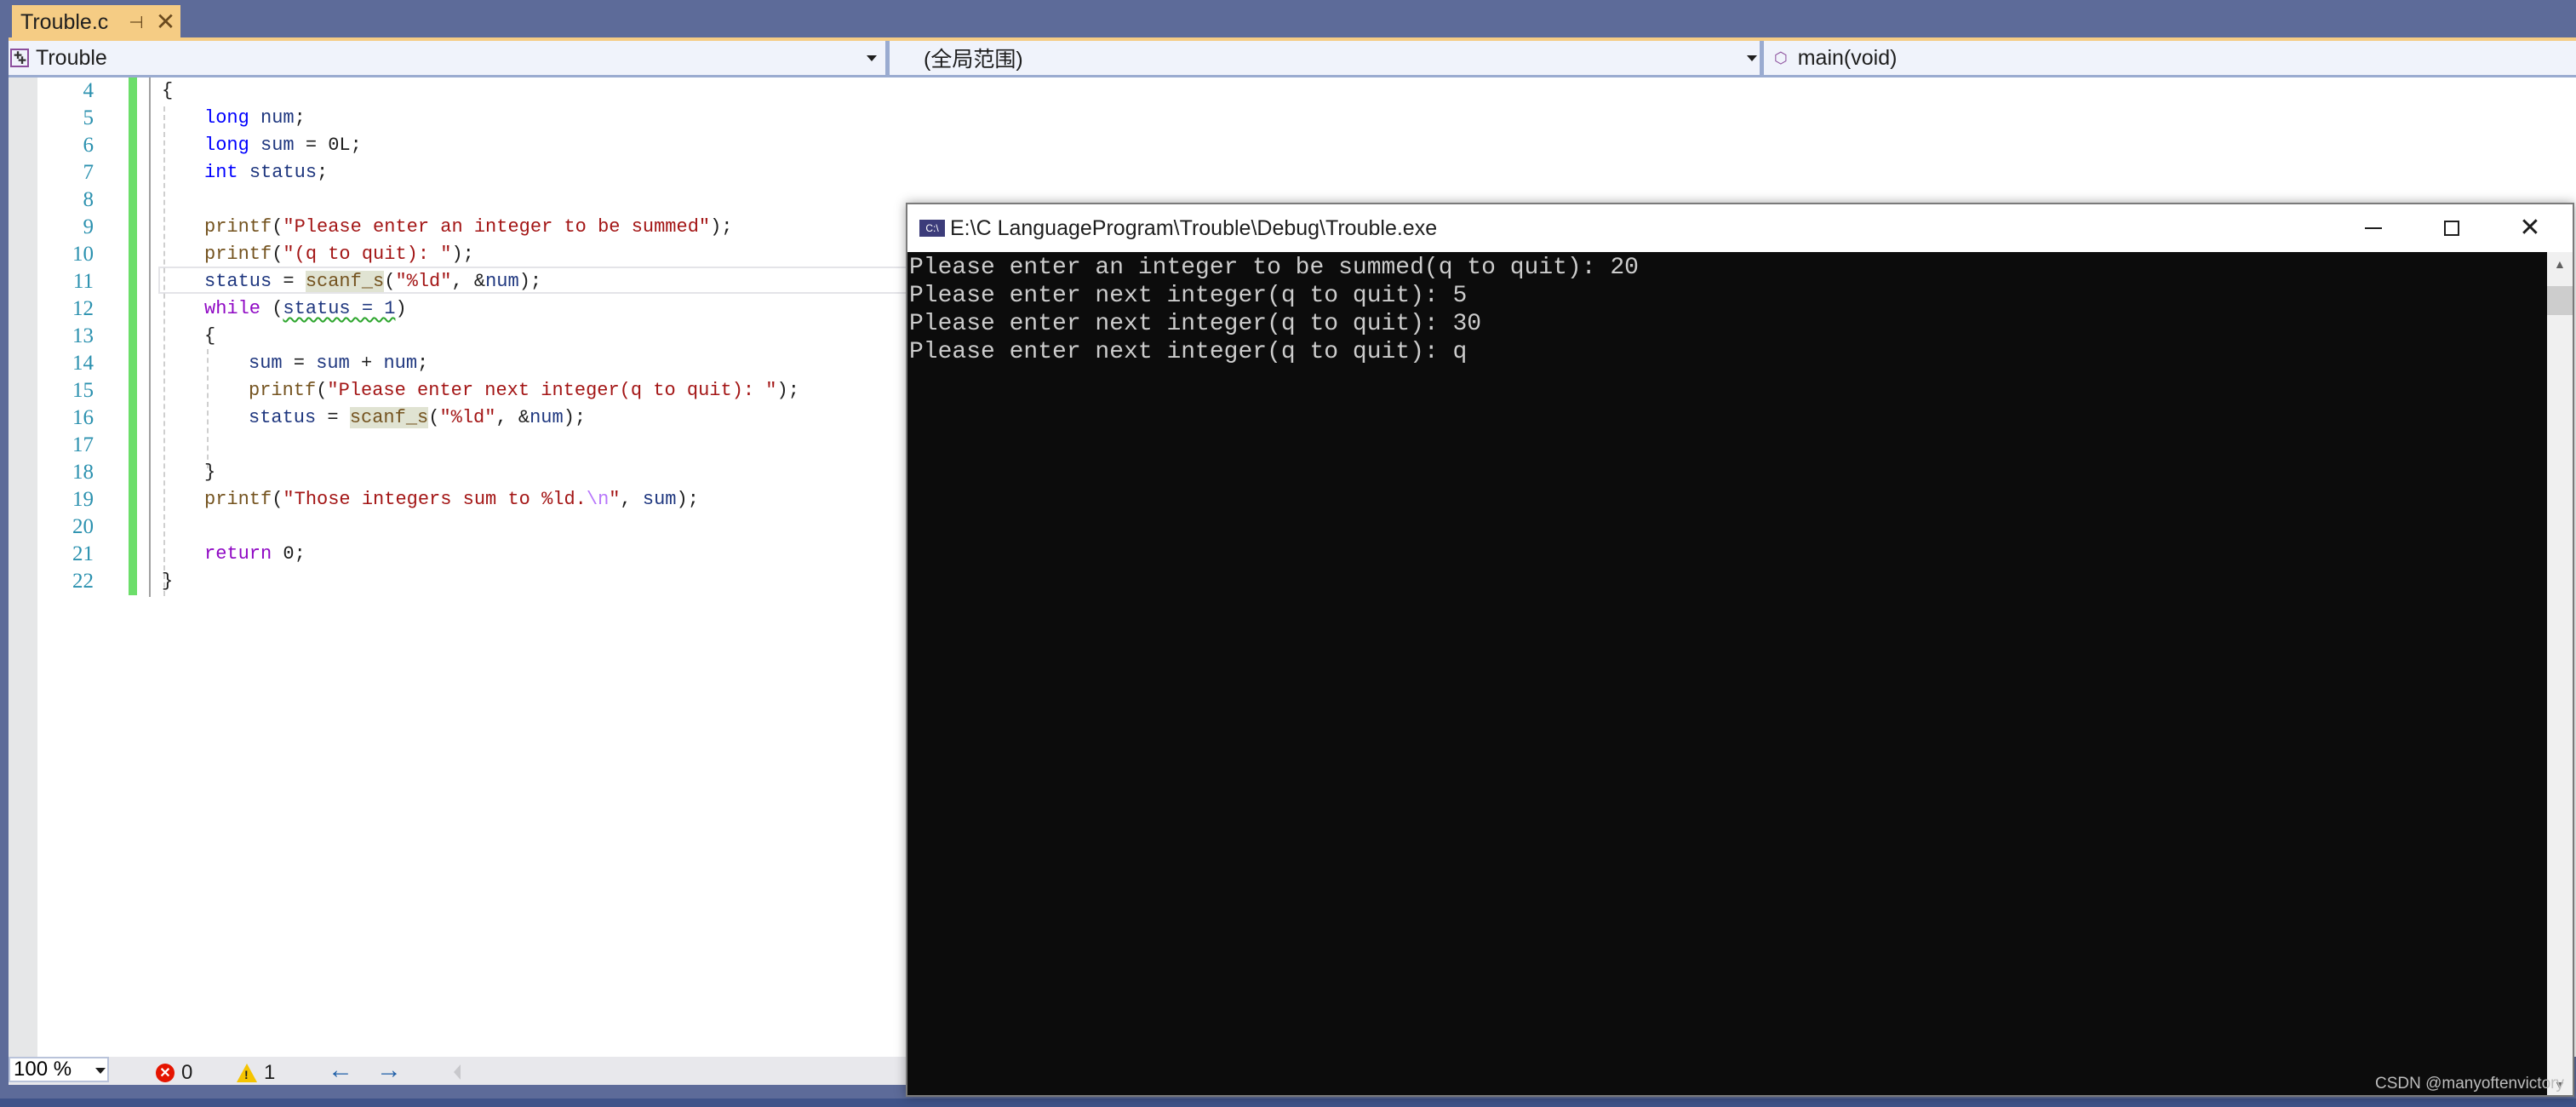 The width and height of the screenshot is (2576, 1107). Describe the element at coordinates (88, 118) in the screenshot. I see `line-number: 5` at that location.